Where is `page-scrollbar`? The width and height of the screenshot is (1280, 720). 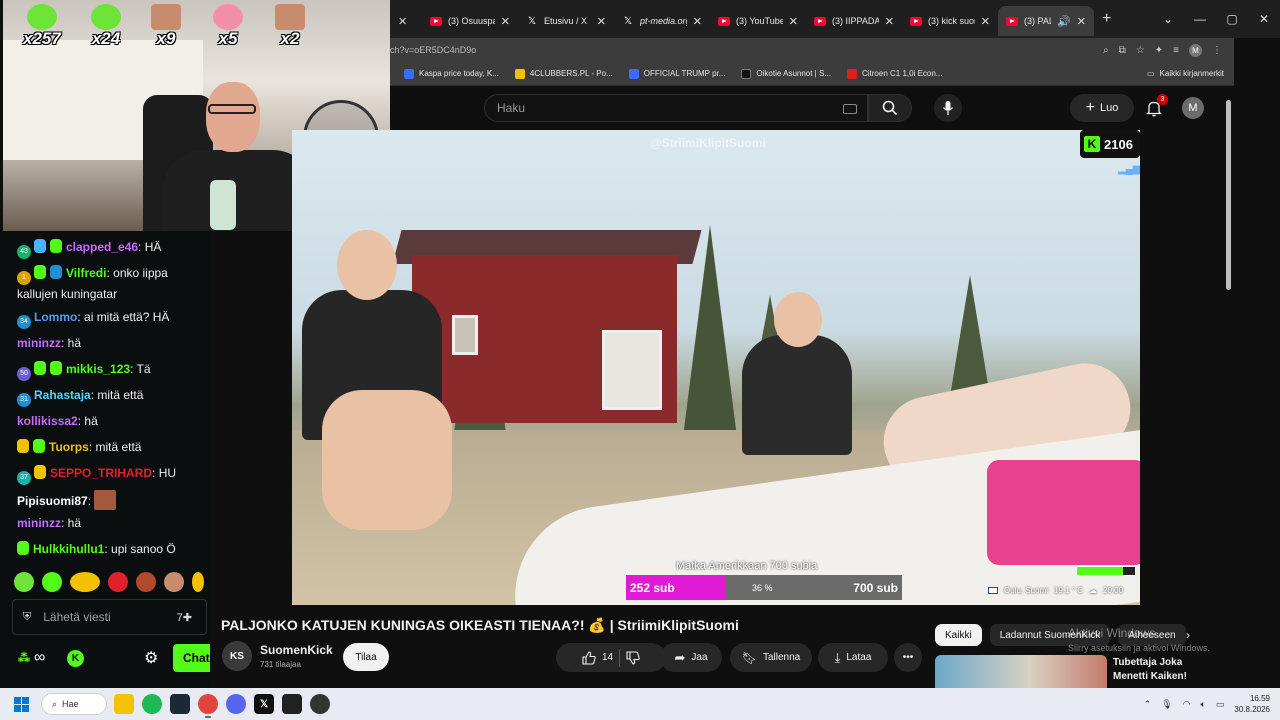
page-scrollbar is located at coordinates (1229, 387).